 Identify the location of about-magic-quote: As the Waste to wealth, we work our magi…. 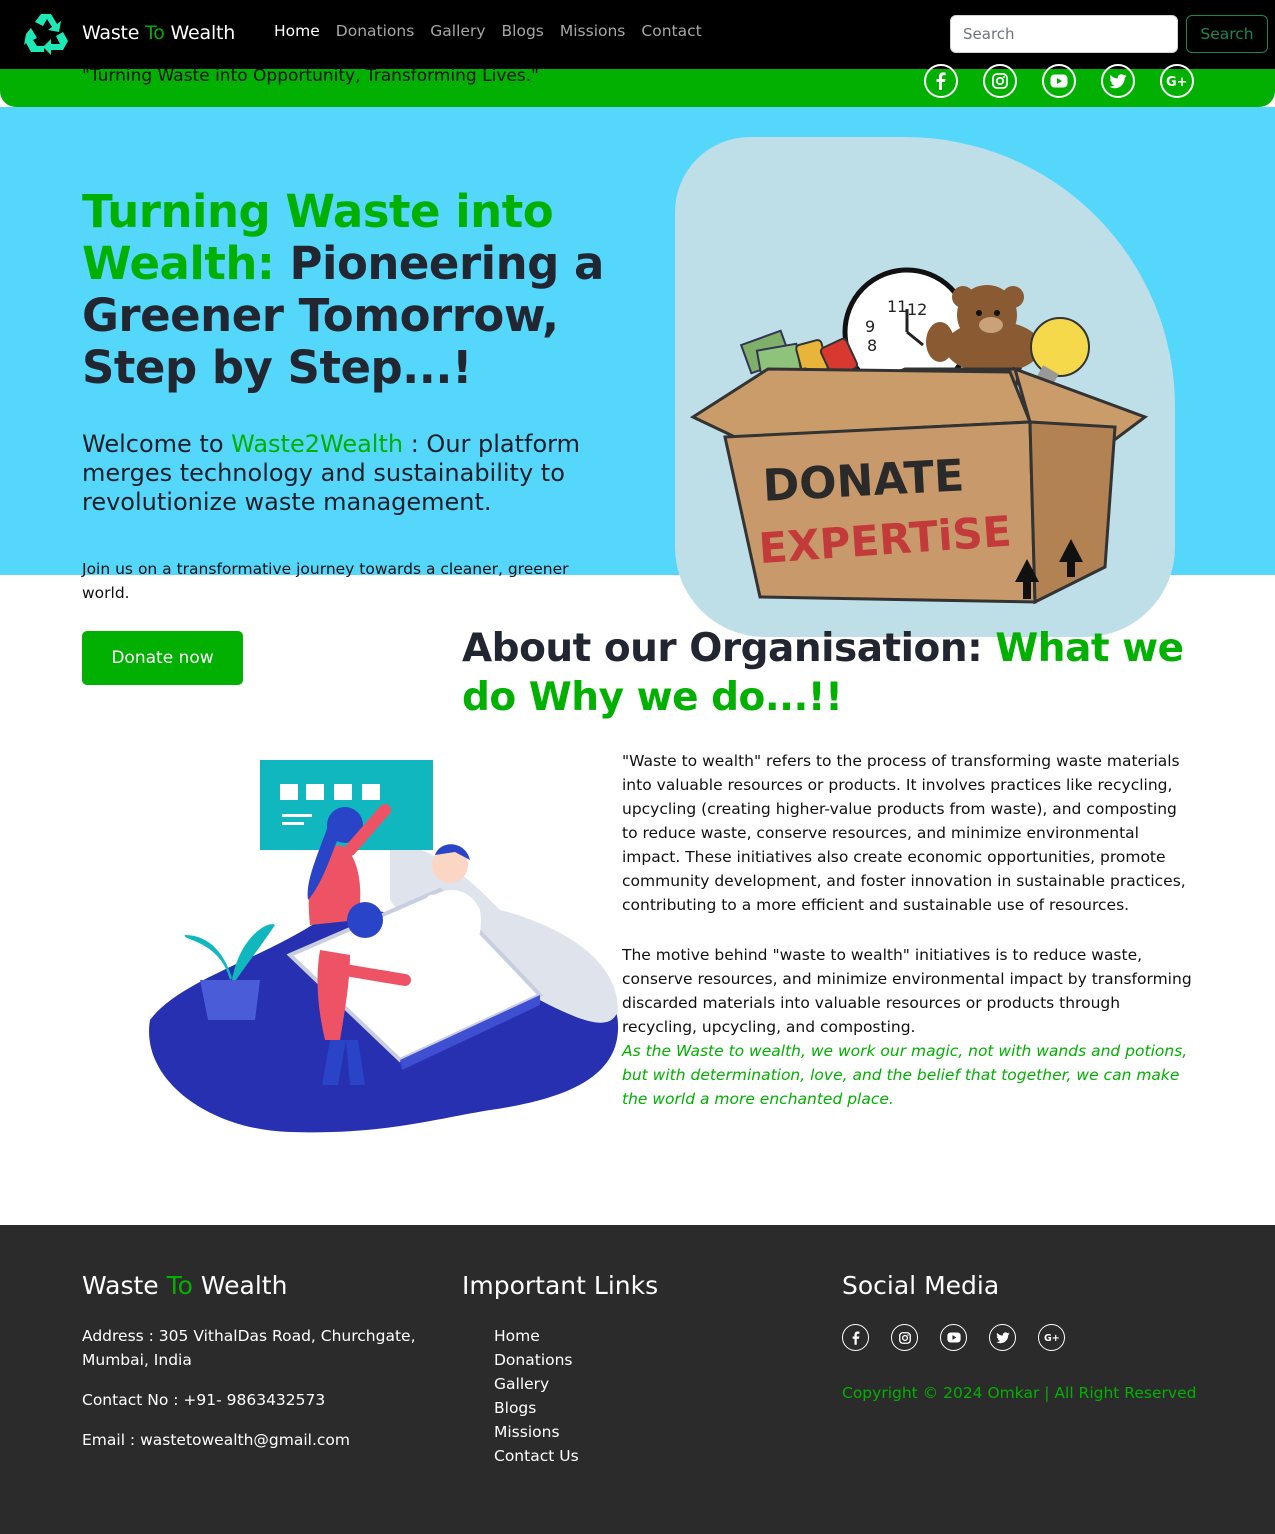
(905, 1075).